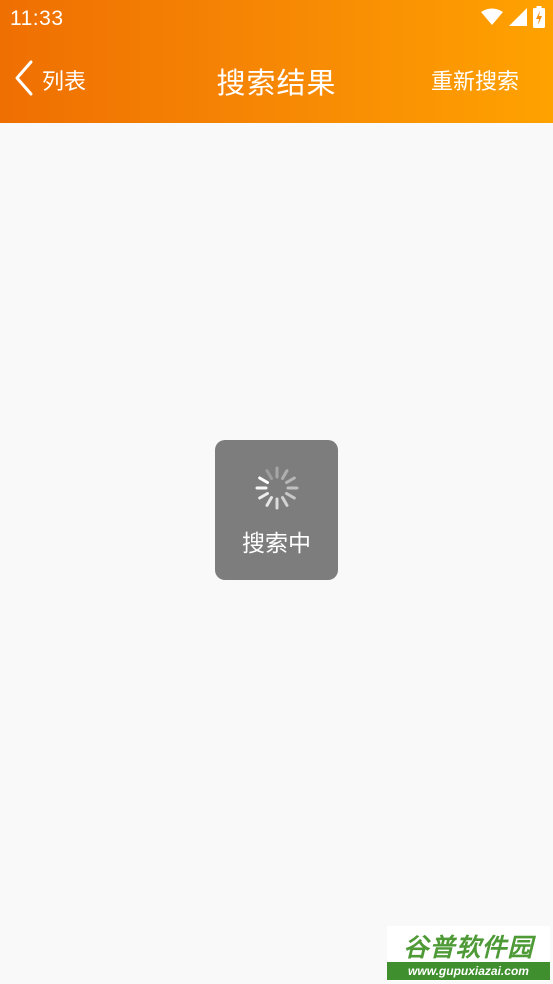 Image resolution: width=553 pixels, height=984 pixels. Describe the element at coordinates (276, 544) in the screenshot. I see `loading-text: 搜索中` at that location.